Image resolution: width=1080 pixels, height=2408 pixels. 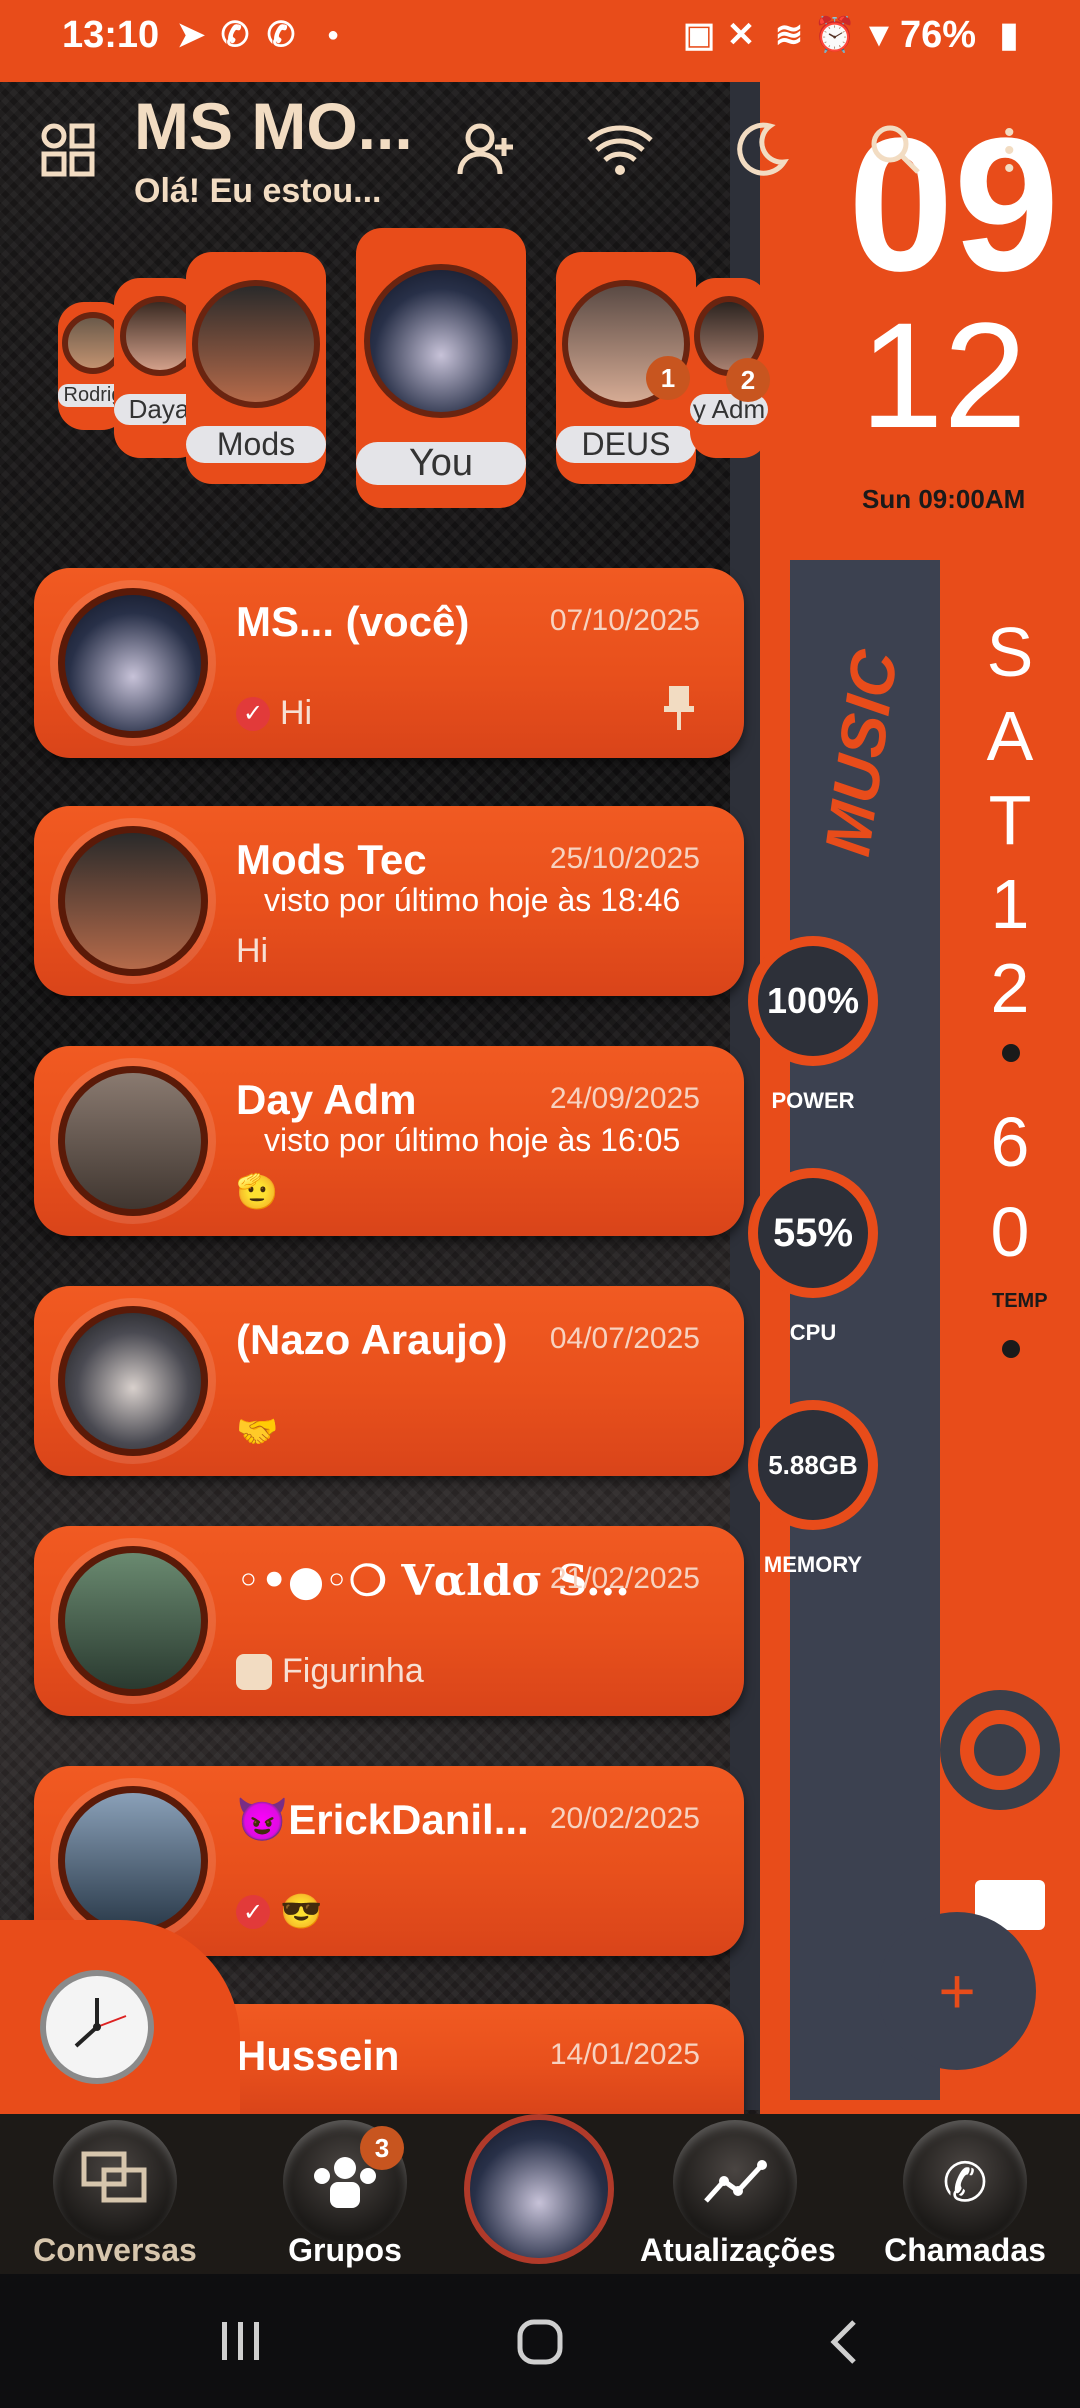 I want to click on nav-grupos: 3 Grupos, so click(x=345, y=2194).